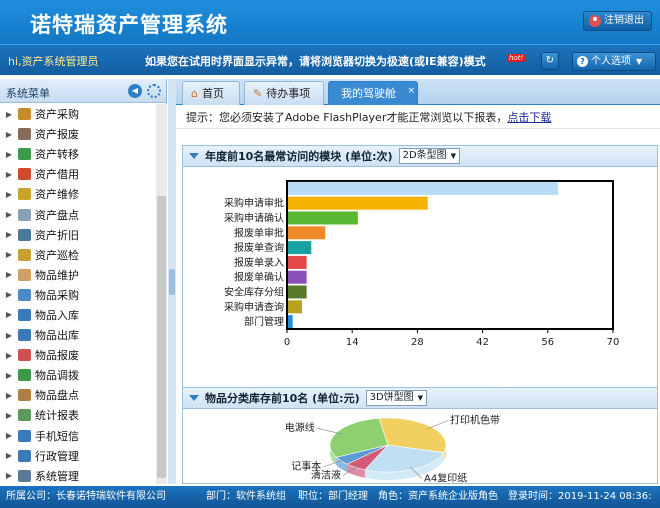 The width and height of the screenshot is (660, 508). What do you see at coordinates (194, 93) in the screenshot?
I see `home-icon: ⌂` at bounding box center [194, 93].